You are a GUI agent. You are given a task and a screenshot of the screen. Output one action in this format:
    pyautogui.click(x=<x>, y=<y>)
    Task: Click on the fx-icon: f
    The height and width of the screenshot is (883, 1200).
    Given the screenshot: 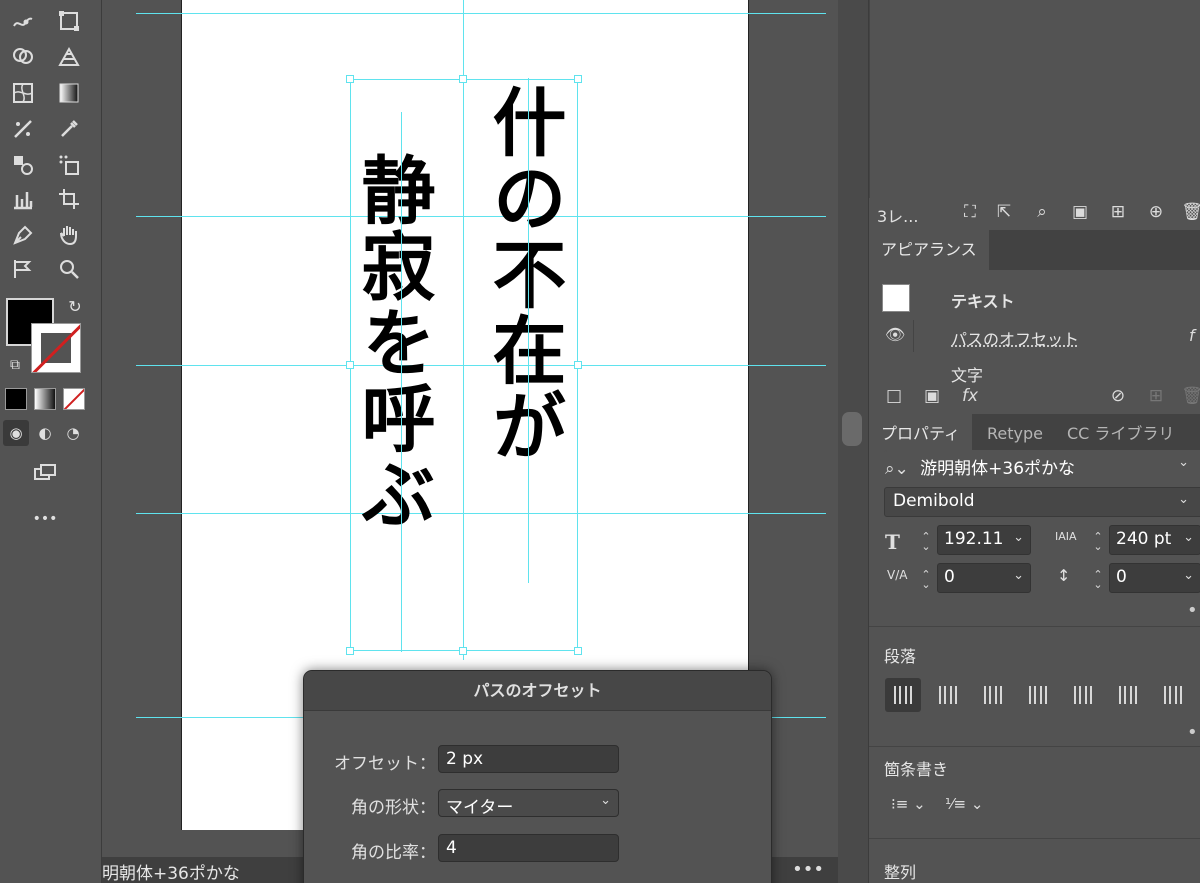 What is the action you would take?
    pyautogui.click(x=1192, y=335)
    